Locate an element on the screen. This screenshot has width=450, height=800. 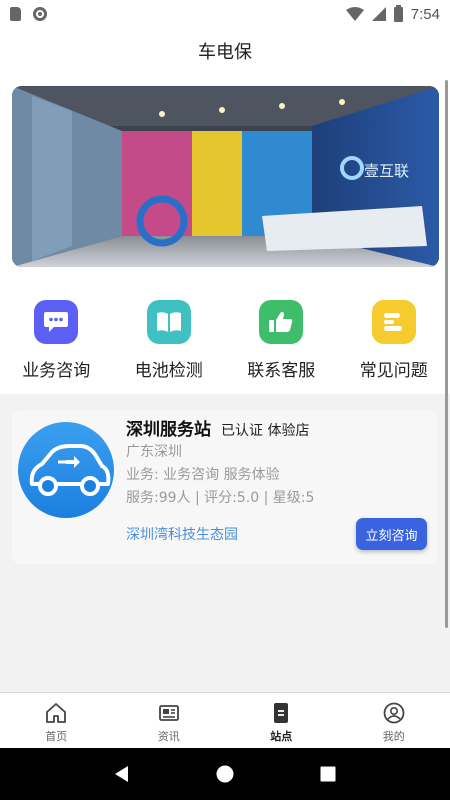
station-title-row: 深圳服务站 已认证 体验店 is located at coordinates (217, 427).